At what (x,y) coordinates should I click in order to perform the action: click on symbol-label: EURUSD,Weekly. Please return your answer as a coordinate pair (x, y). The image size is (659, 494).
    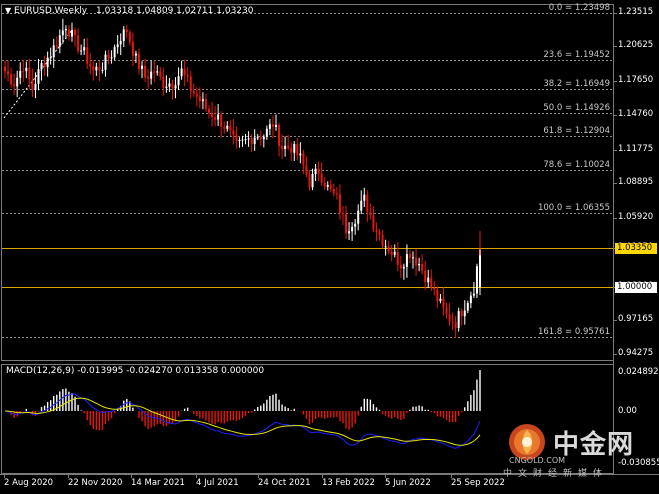
    Looking at the image, I should click on (51, 11).